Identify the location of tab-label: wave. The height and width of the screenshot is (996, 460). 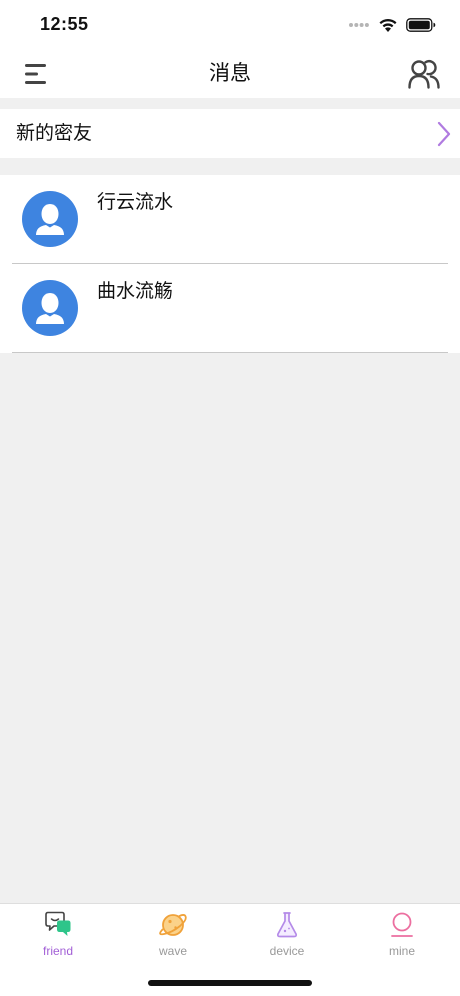
(172, 951).